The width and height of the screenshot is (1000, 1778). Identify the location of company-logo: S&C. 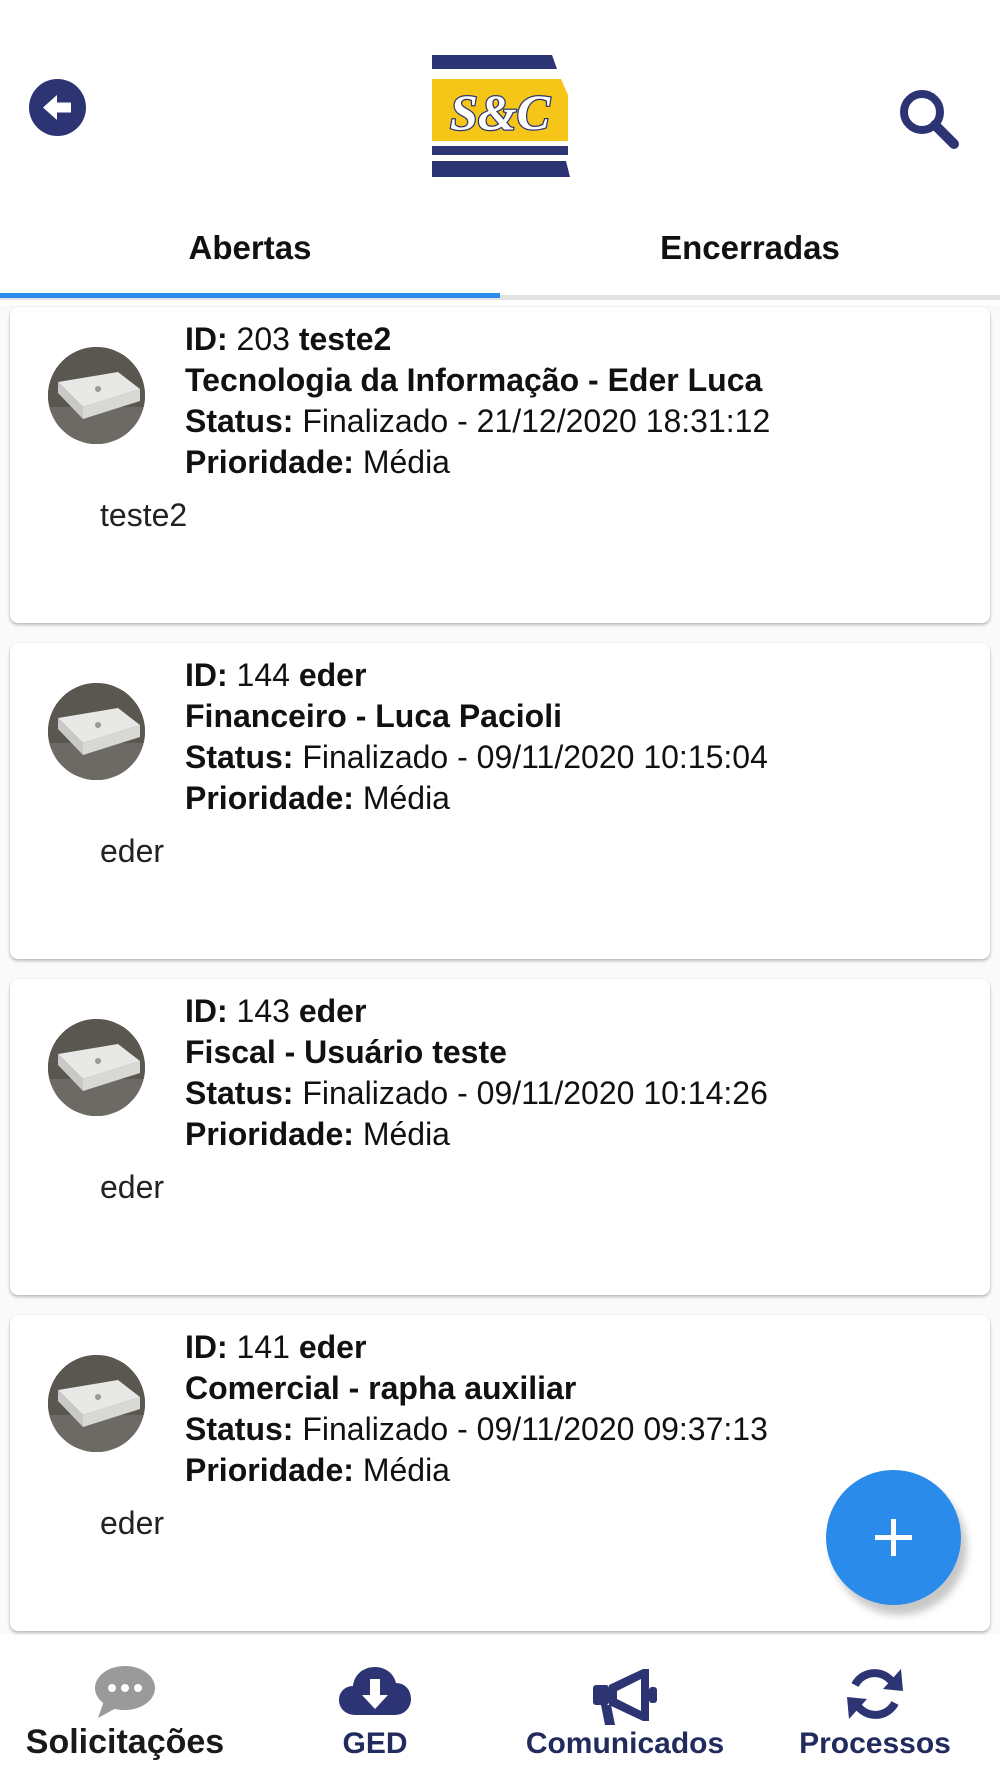
(500, 116).